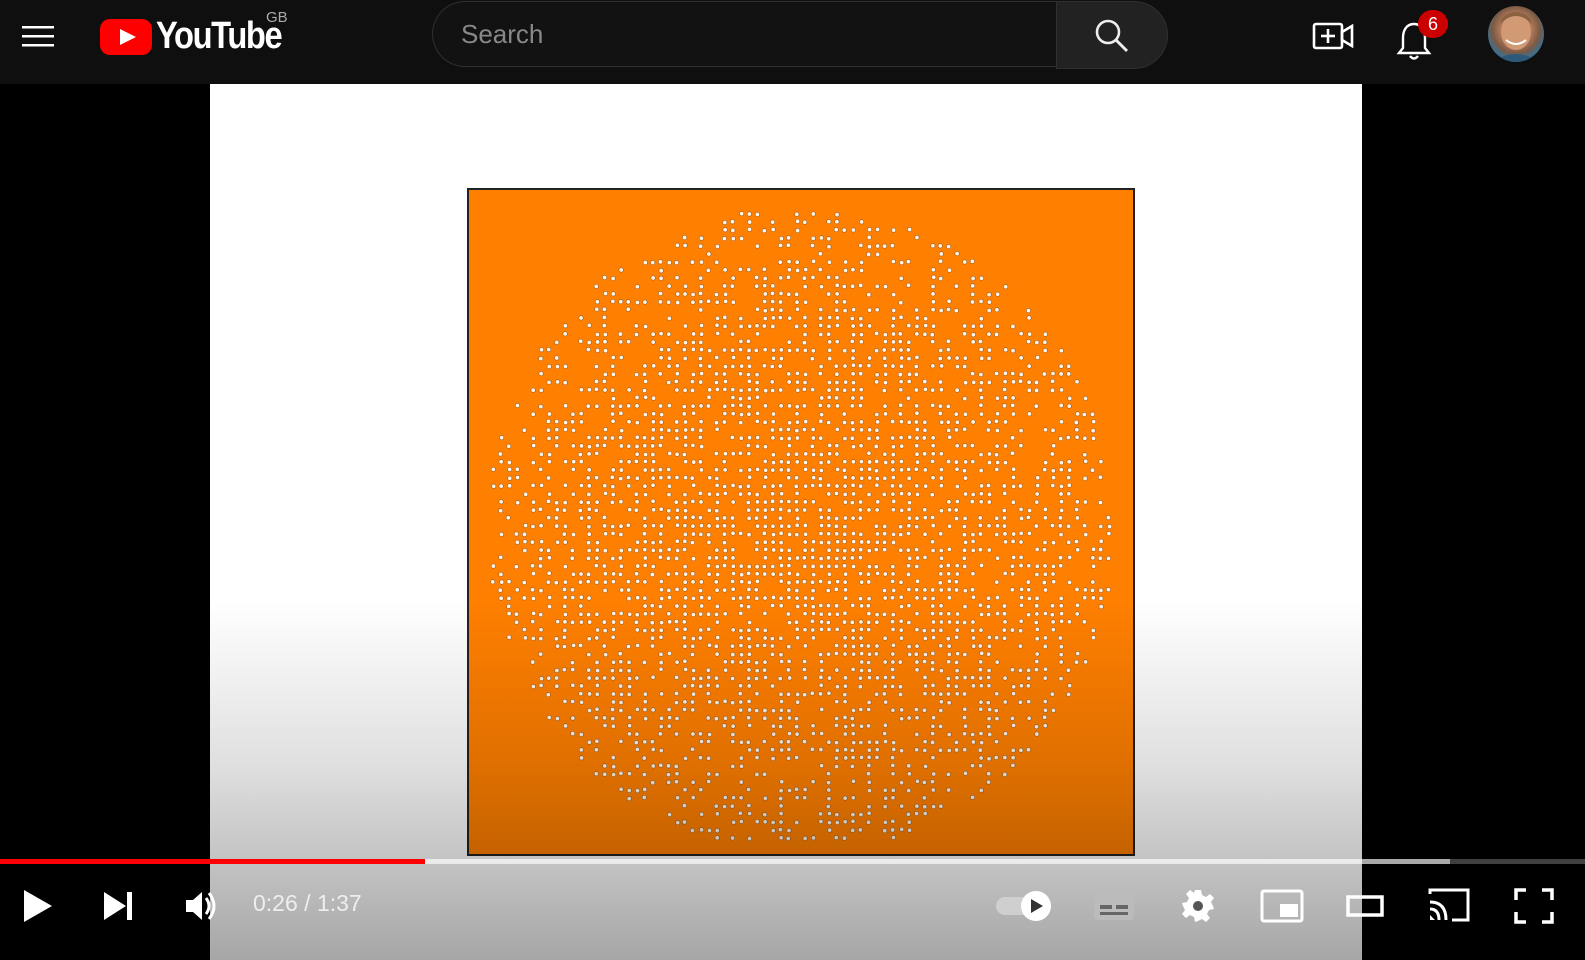 The image size is (1585, 960). What do you see at coordinates (1114, 906) in the screenshot?
I see `subtitles-button` at bounding box center [1114, 906].